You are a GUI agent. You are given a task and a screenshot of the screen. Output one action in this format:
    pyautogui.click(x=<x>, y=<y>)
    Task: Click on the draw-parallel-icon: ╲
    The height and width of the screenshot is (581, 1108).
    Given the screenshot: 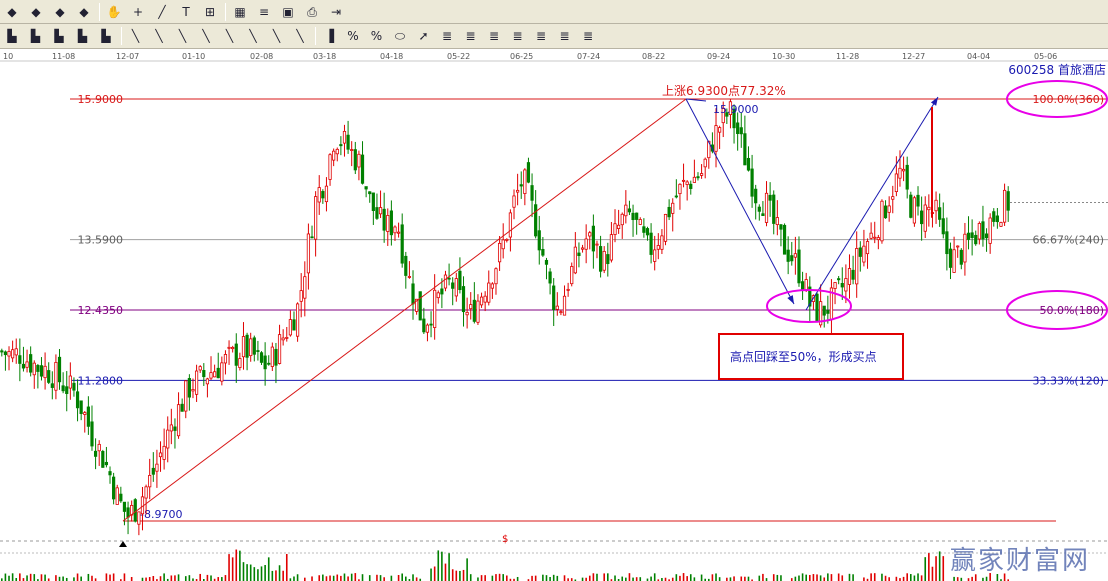 What is the action you would take?
    pyautogui.click(x=300, y=36)
    